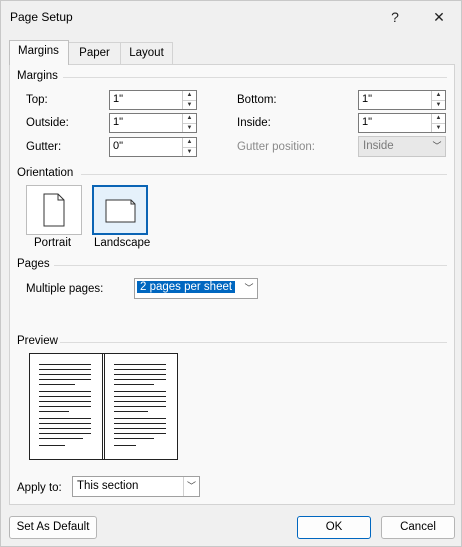 The image size is (462, 547). Describe the element at coordinates (108, 486) in the screenshot. I see `apply-to-value: This section` at that location.